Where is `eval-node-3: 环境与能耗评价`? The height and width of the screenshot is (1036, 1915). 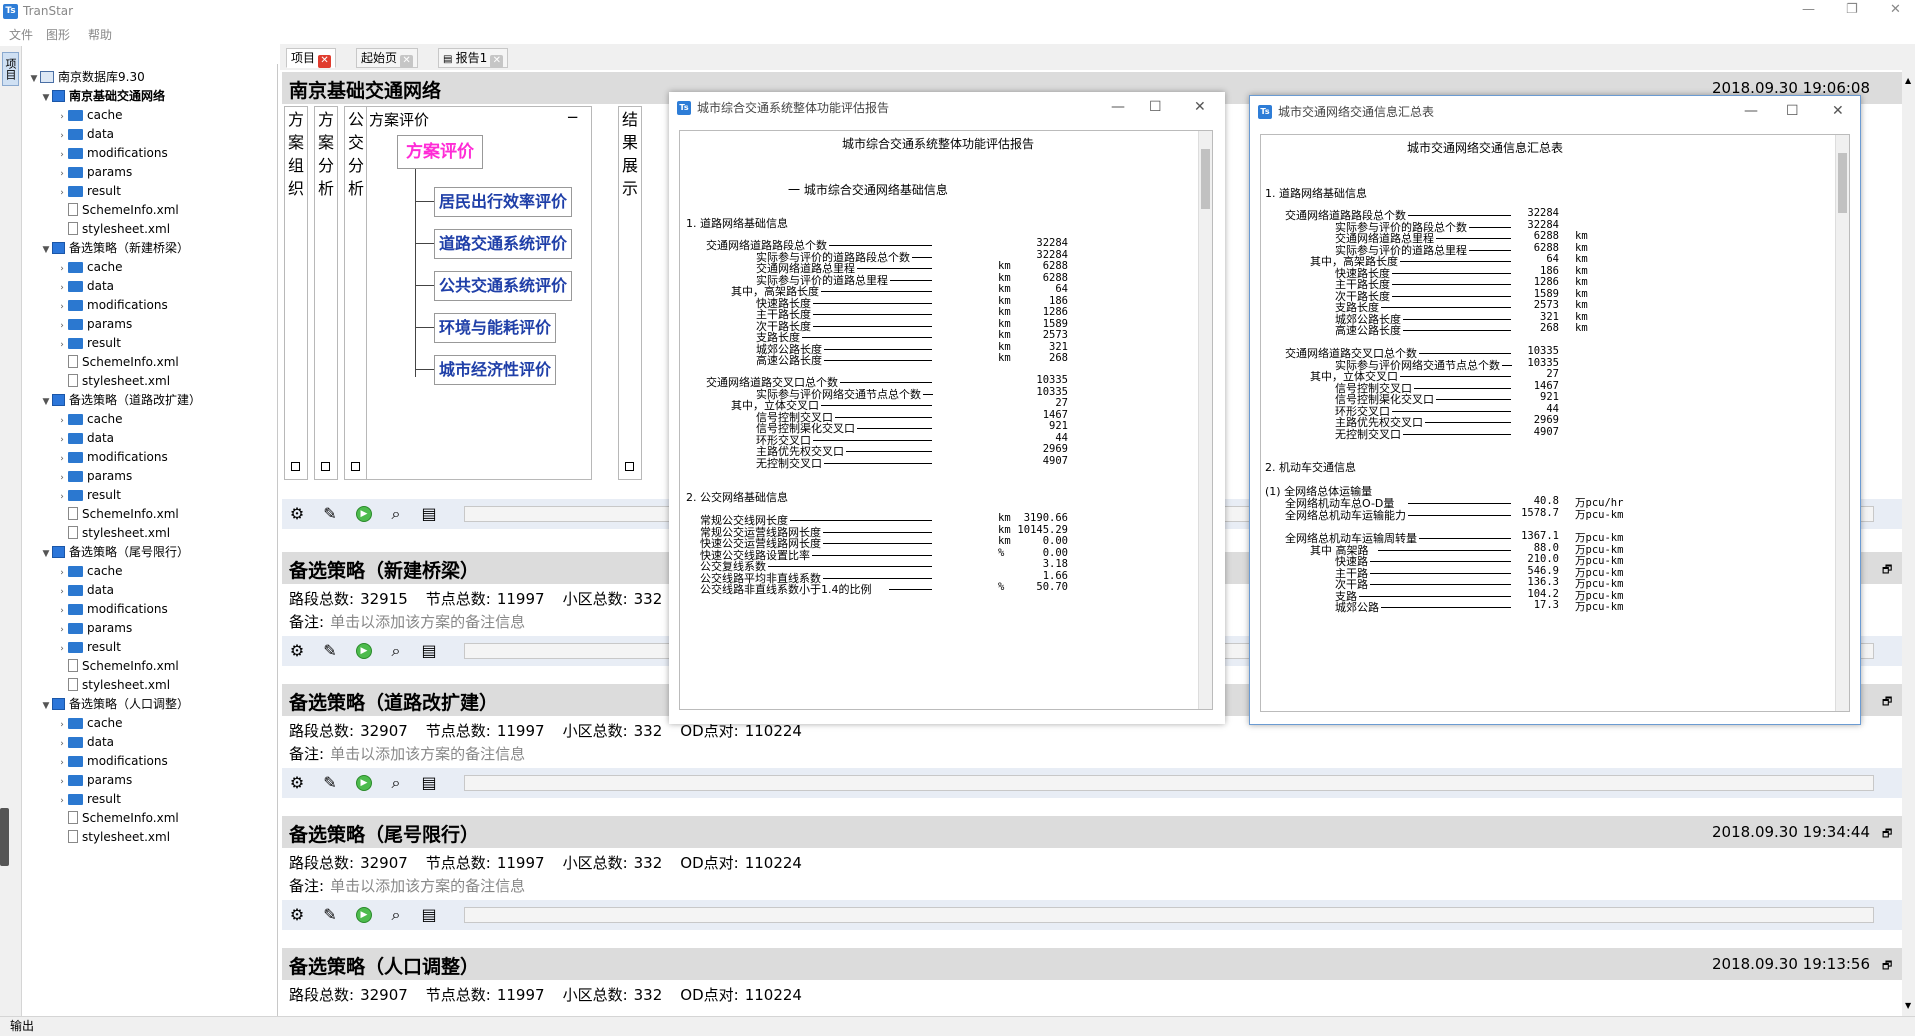 eval-node-3: 环境与能耗评价 is located at coordinates (495, 328).